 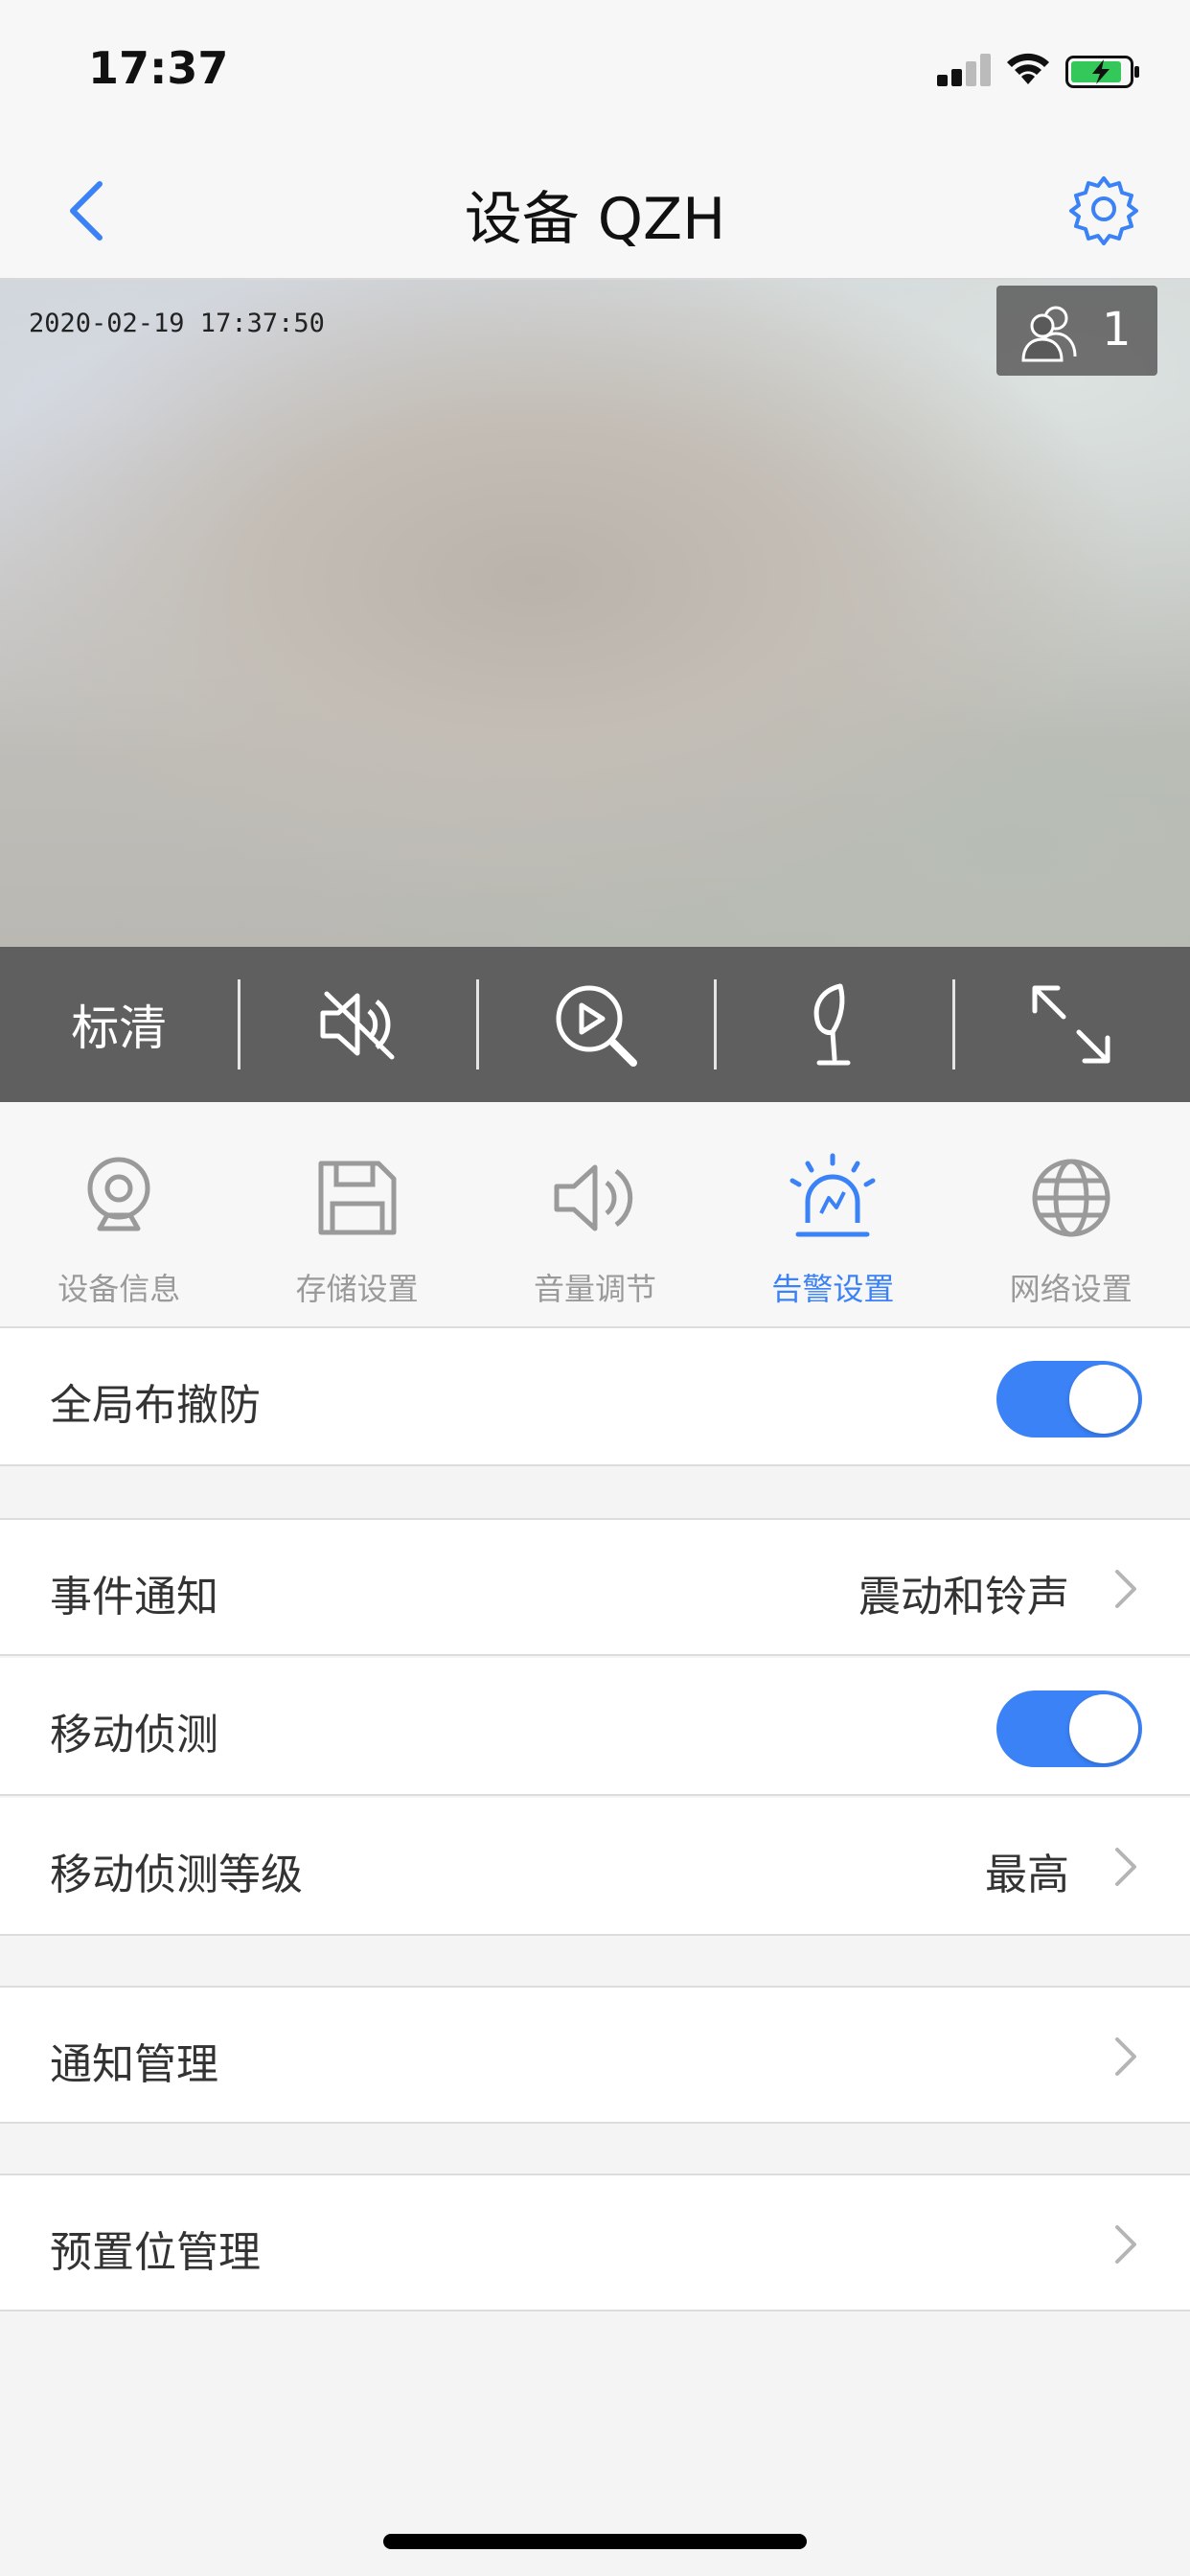 I want to click on home-indicator, so click(x=595, y=2541).